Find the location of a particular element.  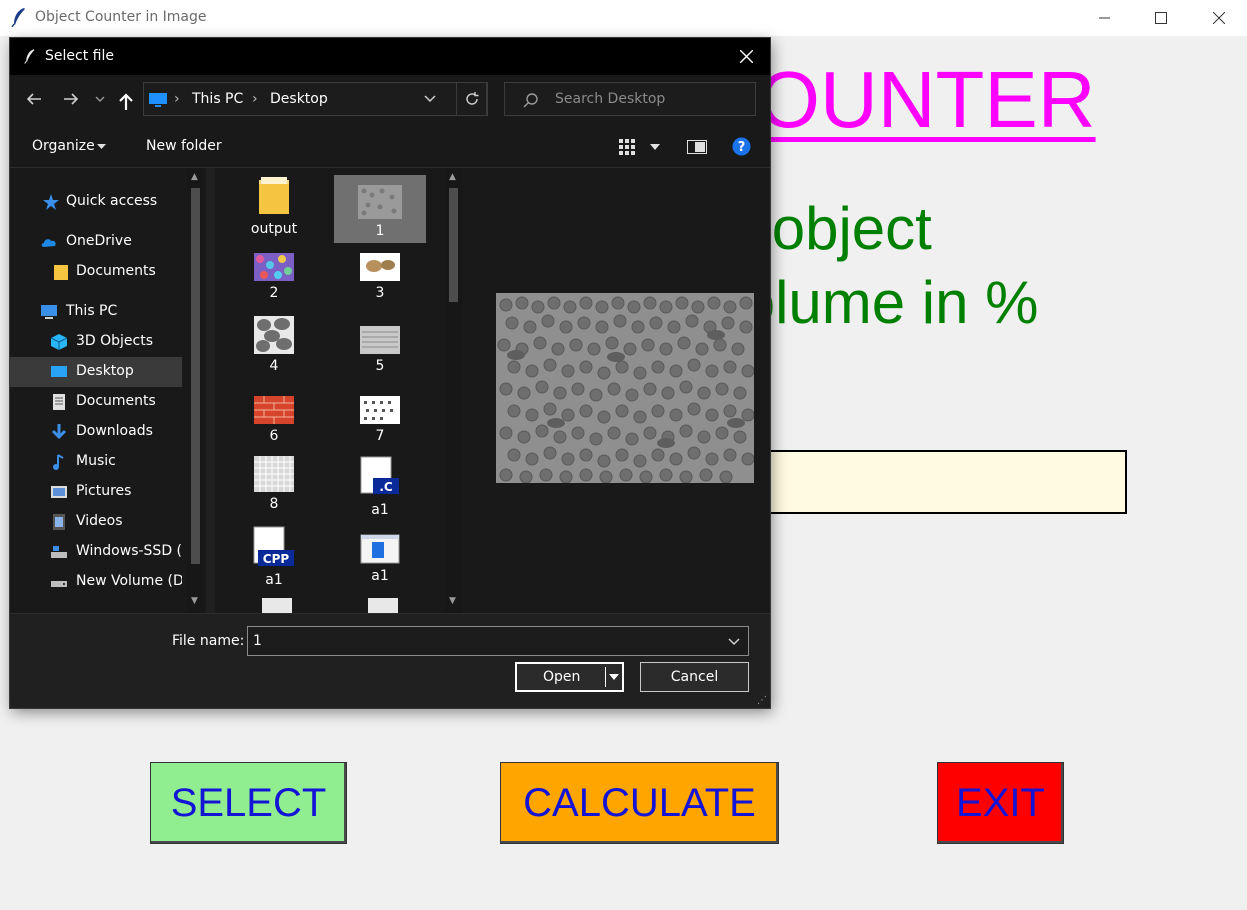

navigation-scrollbar: ▲ ▼ is located at coordinates (195, 390).